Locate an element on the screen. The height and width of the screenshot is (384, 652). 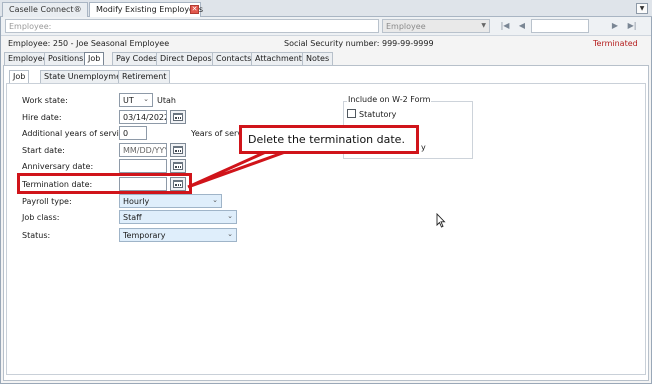
anniversary-date-input is located at coordinates (143, 166).